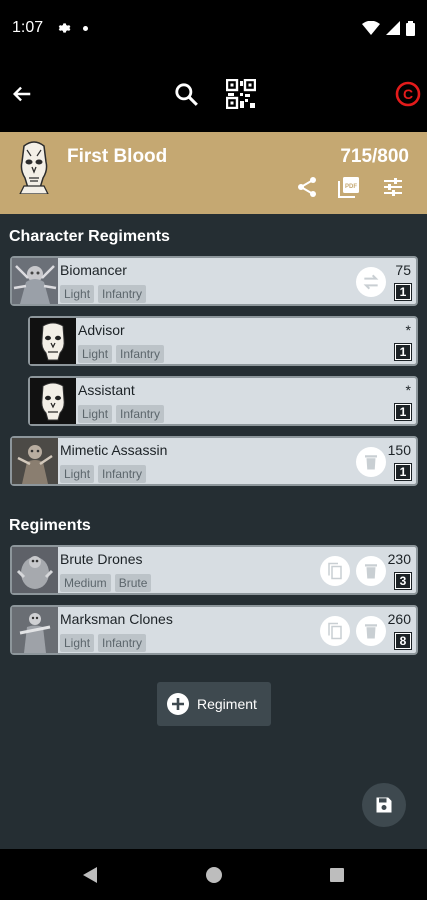  What do you see at coordinates (117, 156) in the screenshot?
I see `army-title: First Blood` at bounding box center [117, 156].